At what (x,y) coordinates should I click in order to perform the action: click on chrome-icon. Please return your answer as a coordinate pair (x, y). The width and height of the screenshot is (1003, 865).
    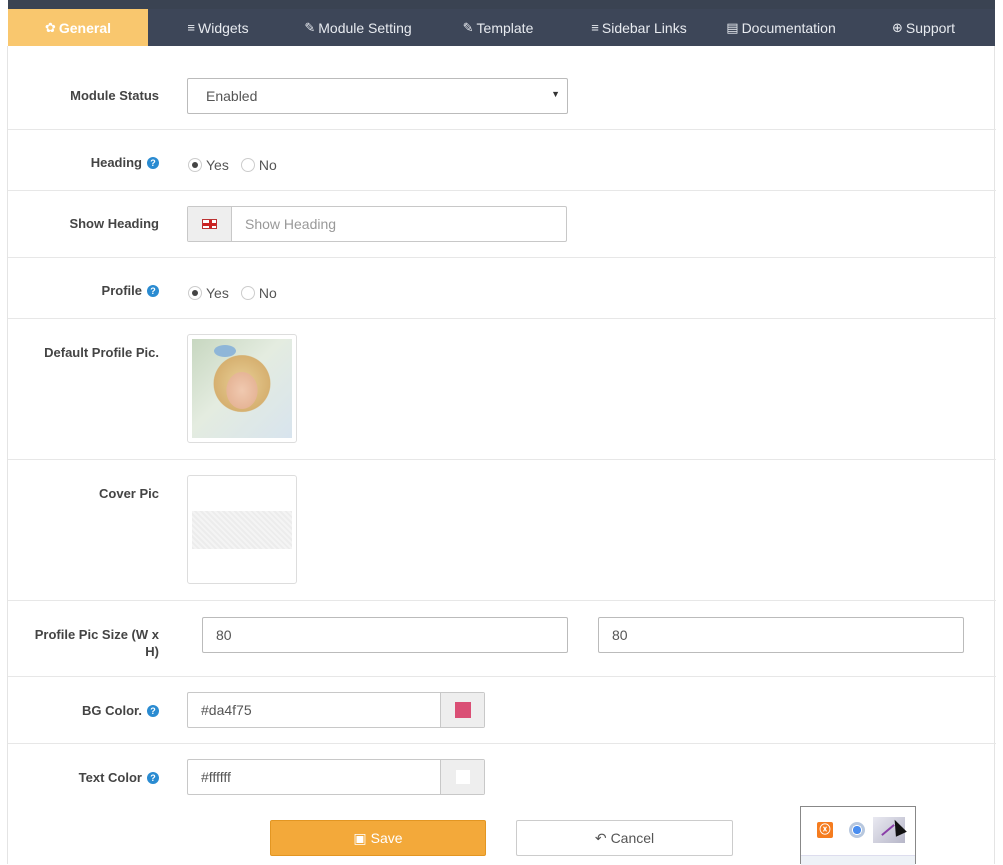
    Looking at the image, I should click on (857, 830).